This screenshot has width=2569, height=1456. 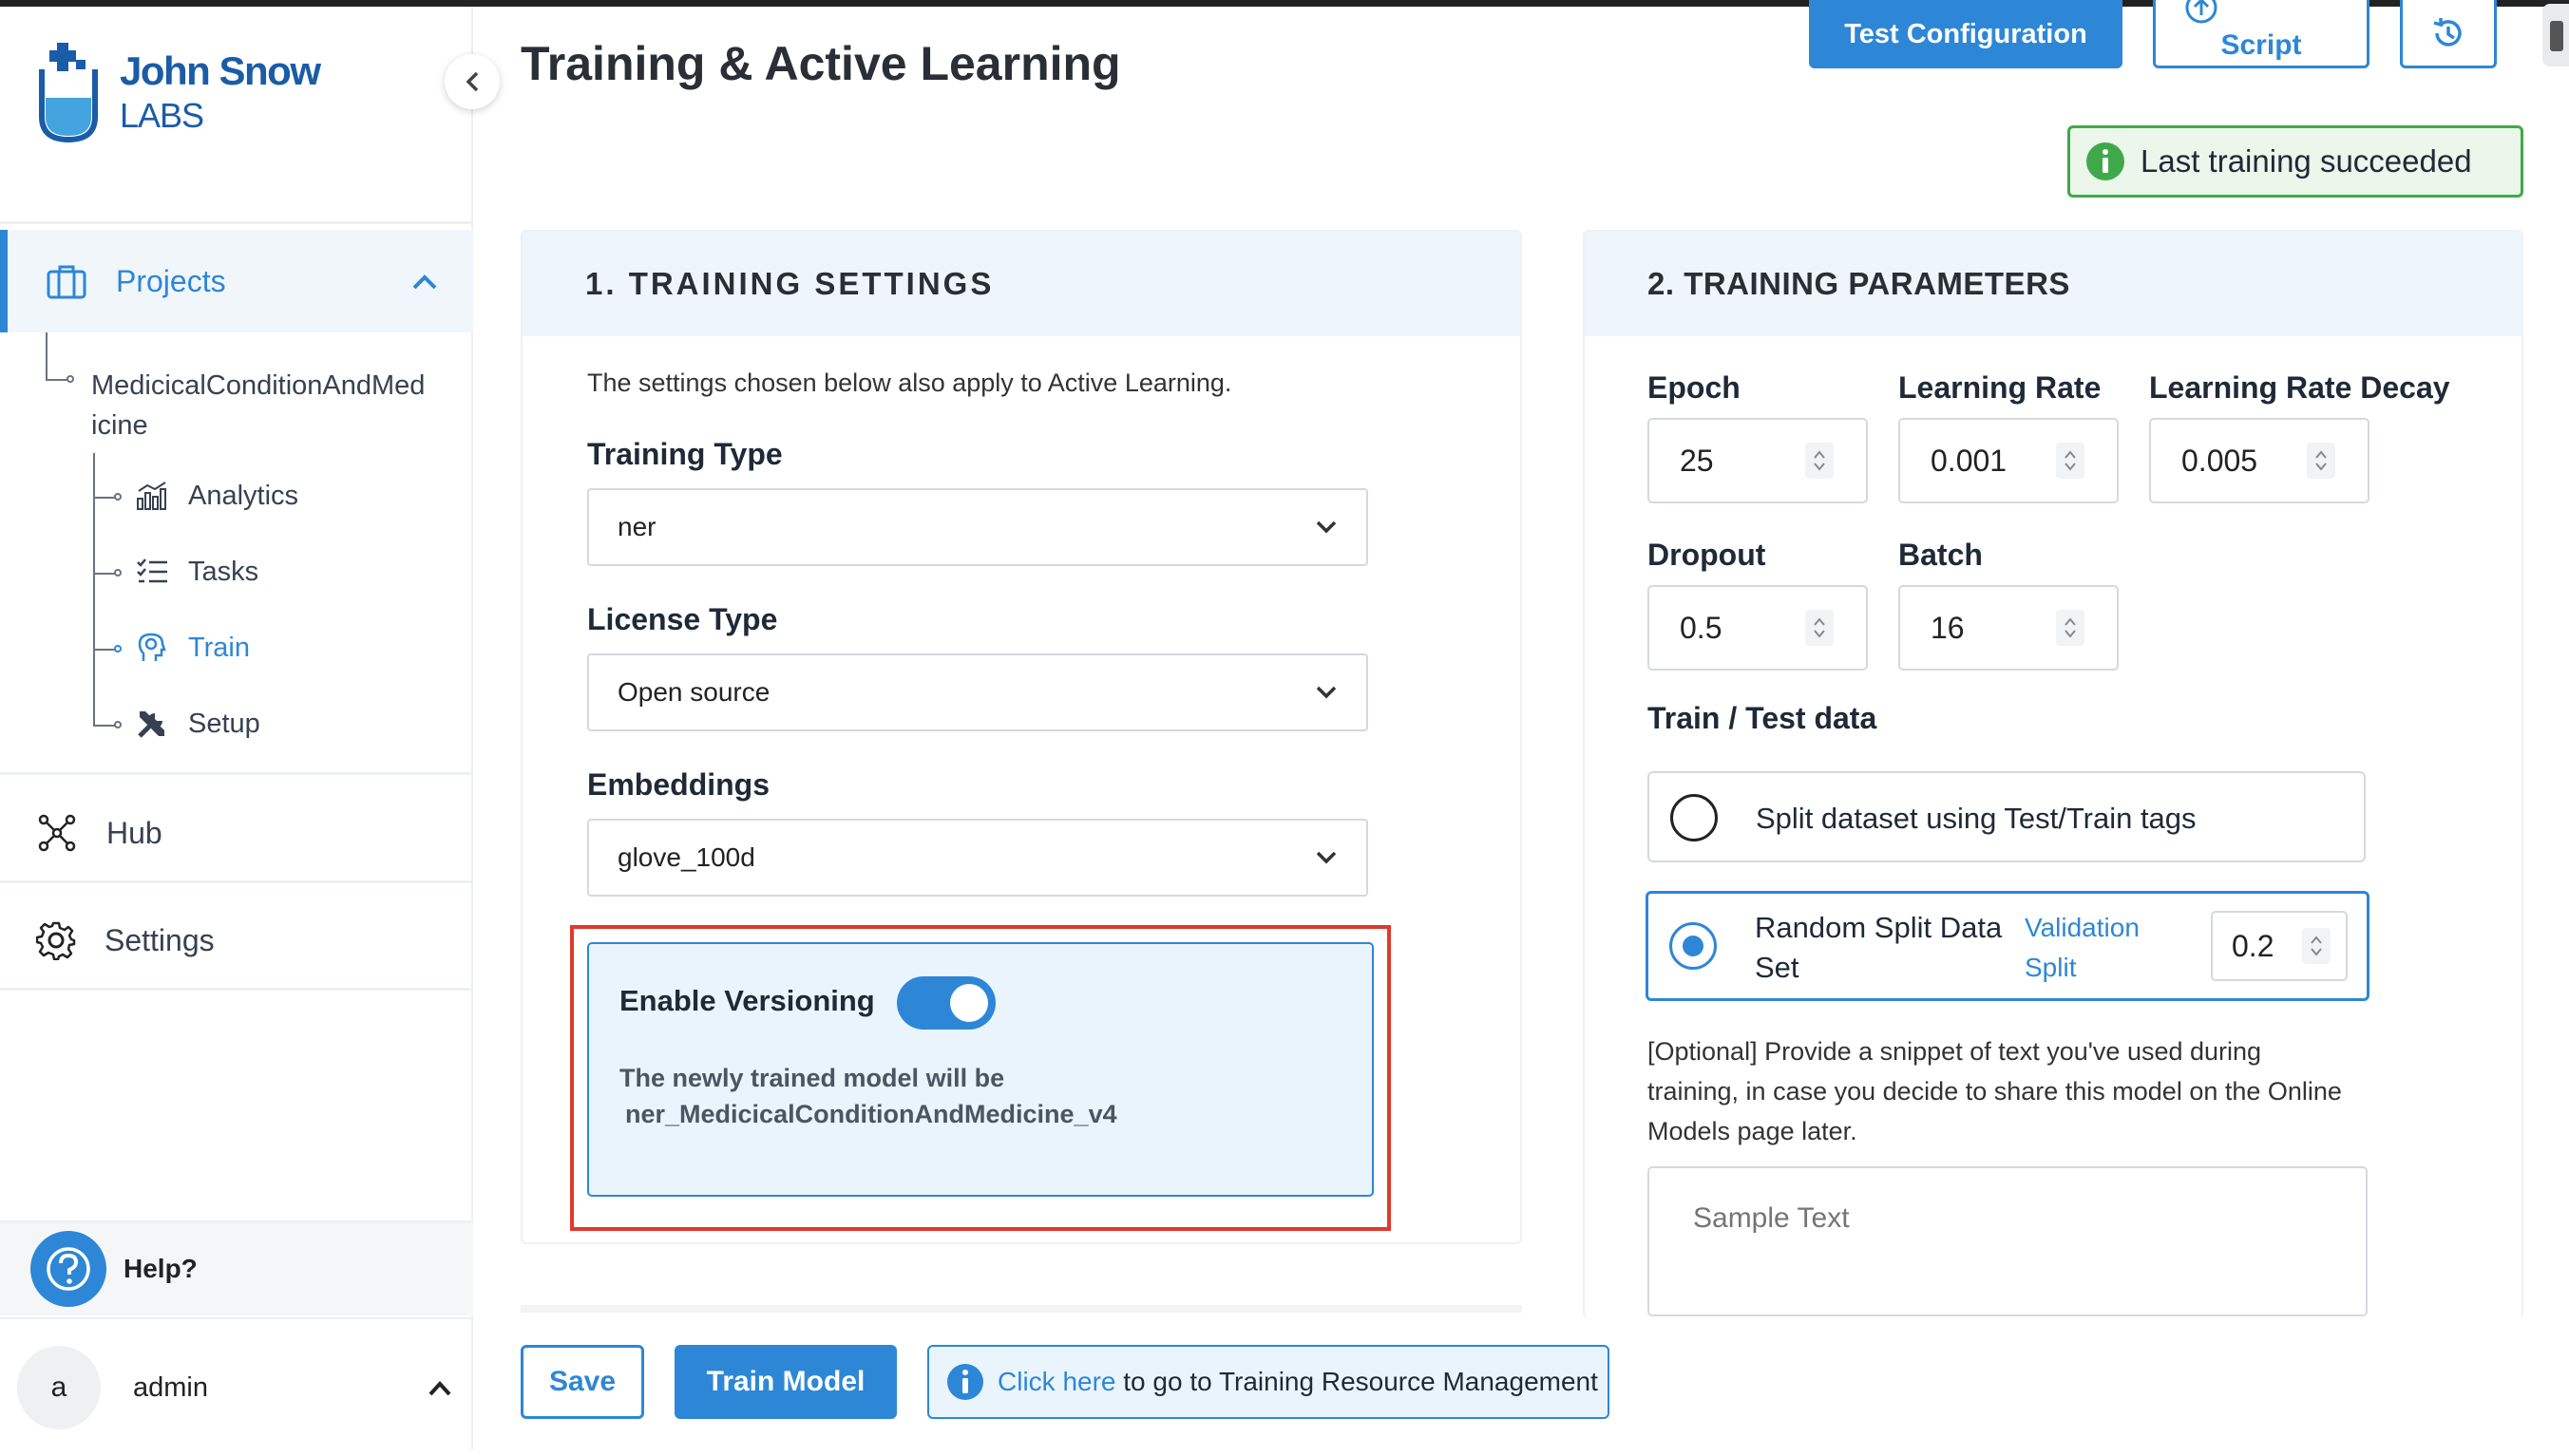 I want to click on split-by-tags-option: Split dataset using Test/Train tags, so click(x=2007, y=816).